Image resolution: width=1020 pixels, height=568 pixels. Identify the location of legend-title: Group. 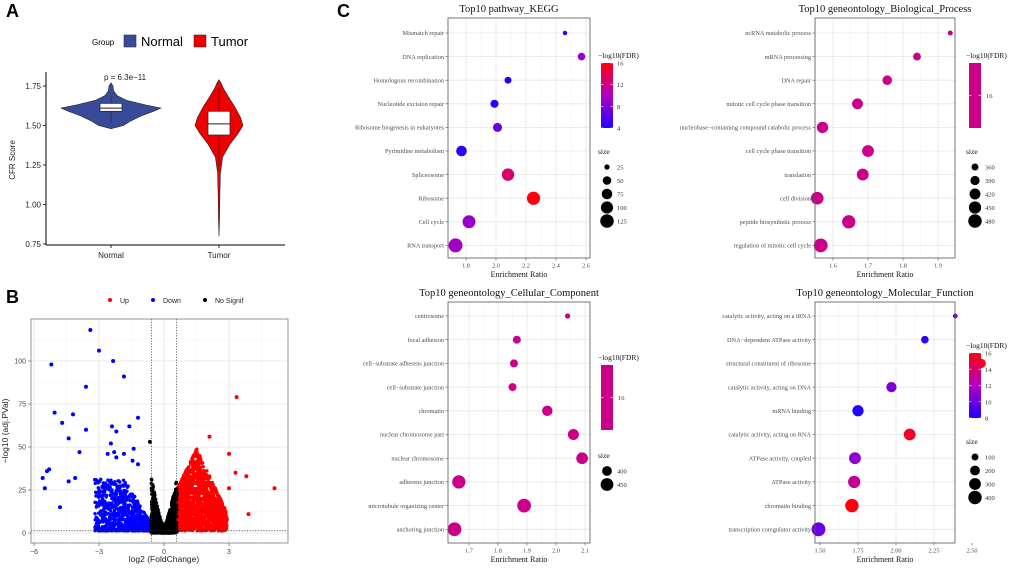
(103, 42).